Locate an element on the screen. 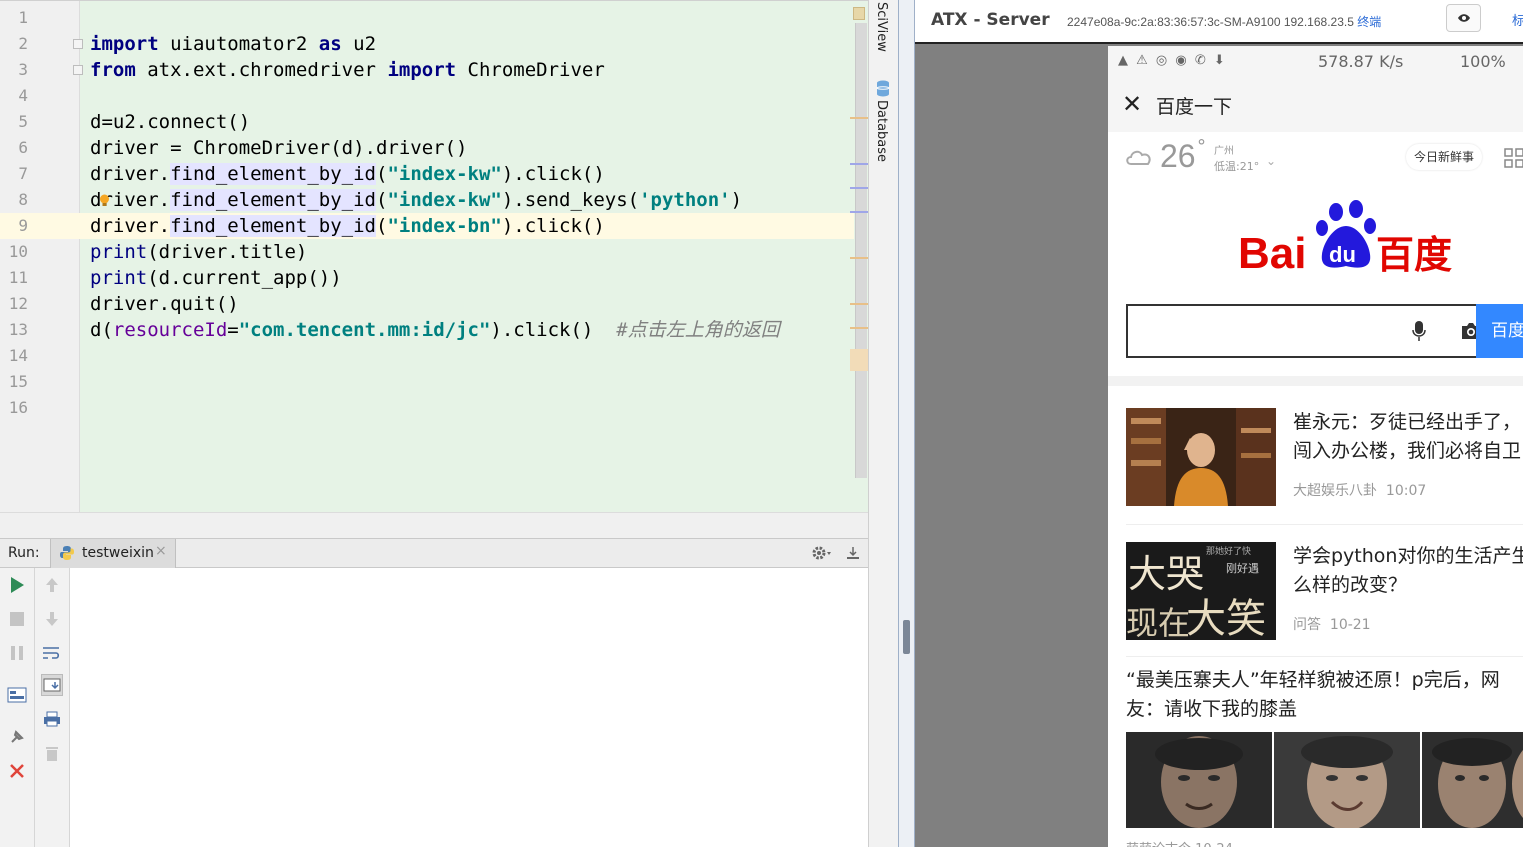  line-number: 7 is located at coordinates (23, 173).